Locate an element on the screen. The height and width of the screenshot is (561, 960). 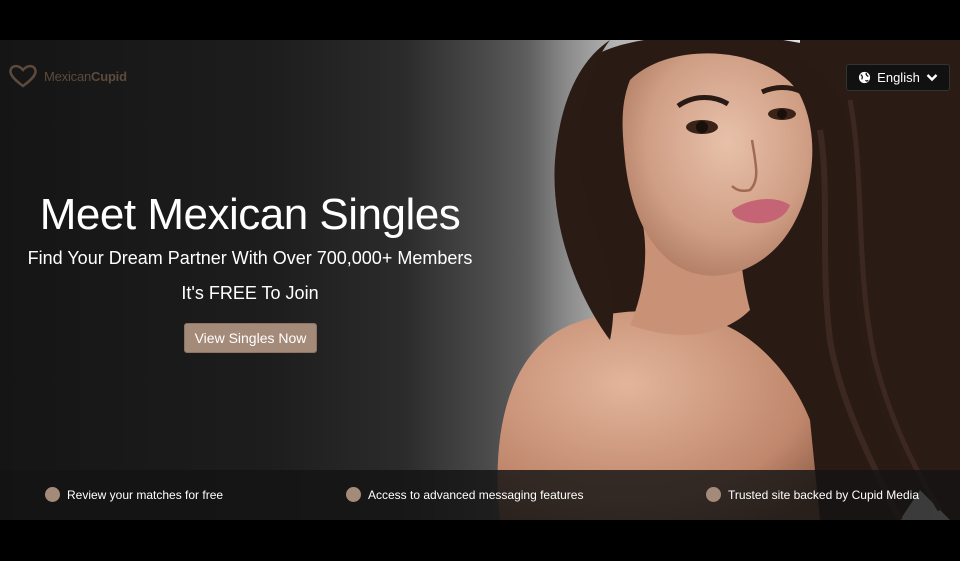
language-selector: English is located at coordinates (898, 77).